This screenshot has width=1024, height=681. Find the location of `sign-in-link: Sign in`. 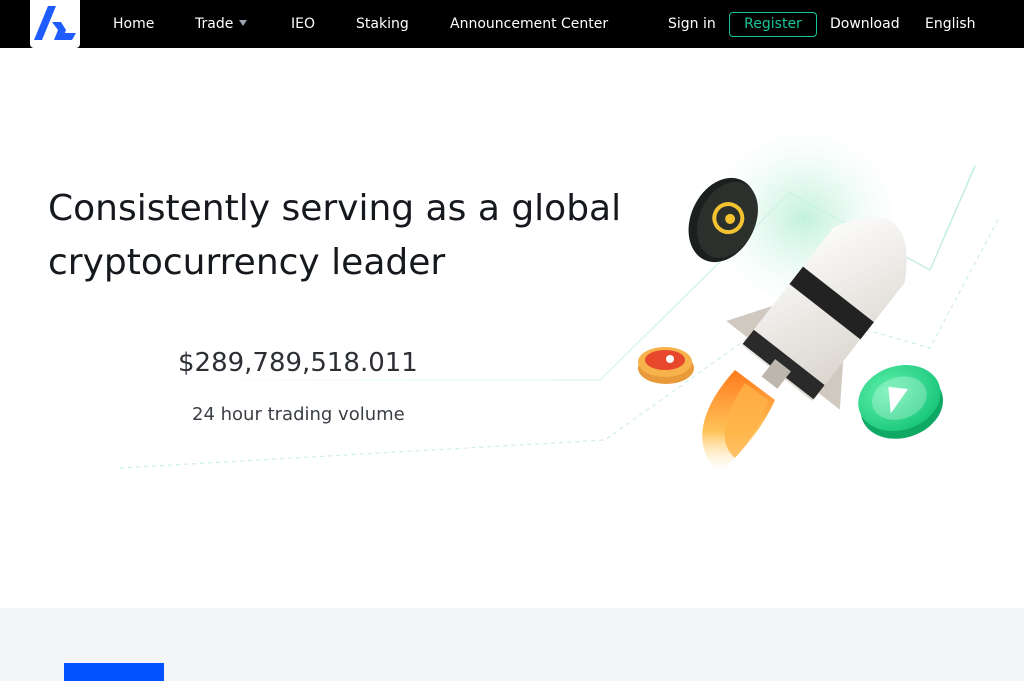

sign-in-link: Sign in is located at coordinates (692, 24).